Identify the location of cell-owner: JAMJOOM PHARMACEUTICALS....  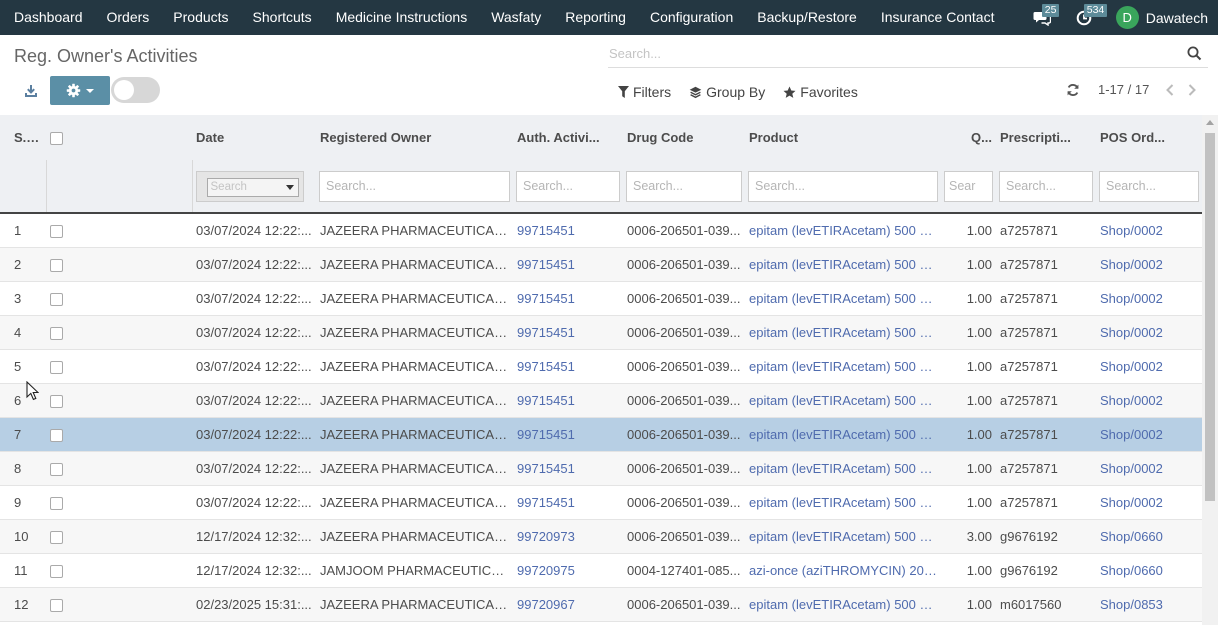
(414, 570).